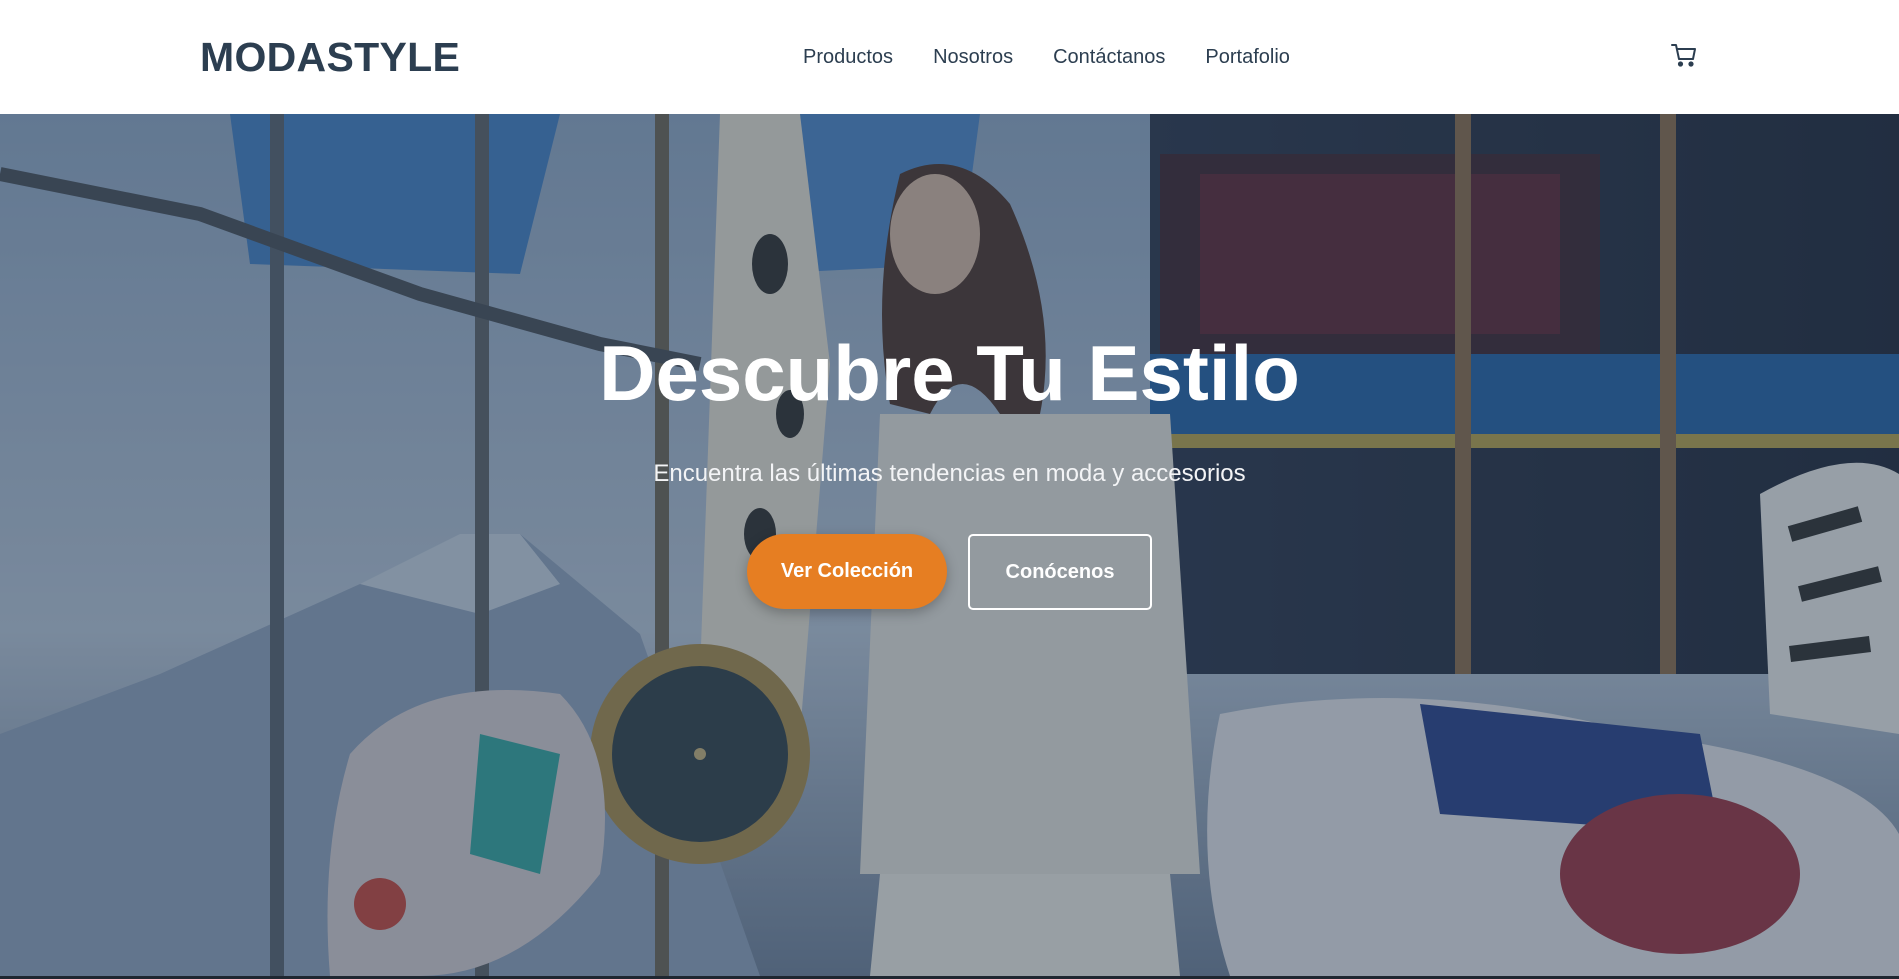 The width and height of the screenshot is (1899, 979). Describe the element at coordinates (847, 571) in the screenshot. I see `view-collection-button: Ver Colección` at that location.